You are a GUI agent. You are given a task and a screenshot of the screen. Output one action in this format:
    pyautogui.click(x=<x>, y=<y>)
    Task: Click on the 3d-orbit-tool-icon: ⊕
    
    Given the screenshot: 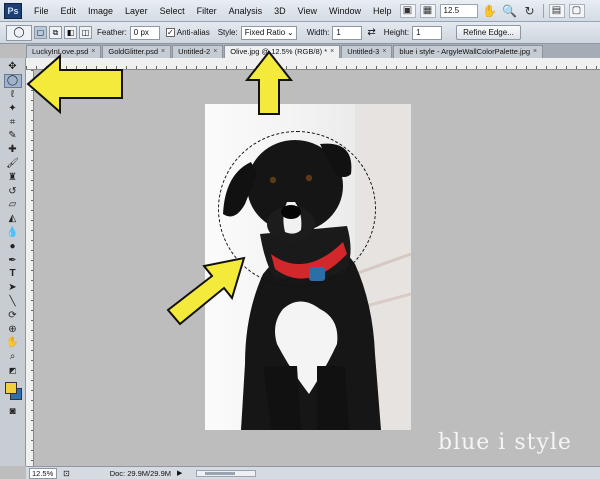 What is the action you would take?
    pyautogui.click(x=13, y=329)
    